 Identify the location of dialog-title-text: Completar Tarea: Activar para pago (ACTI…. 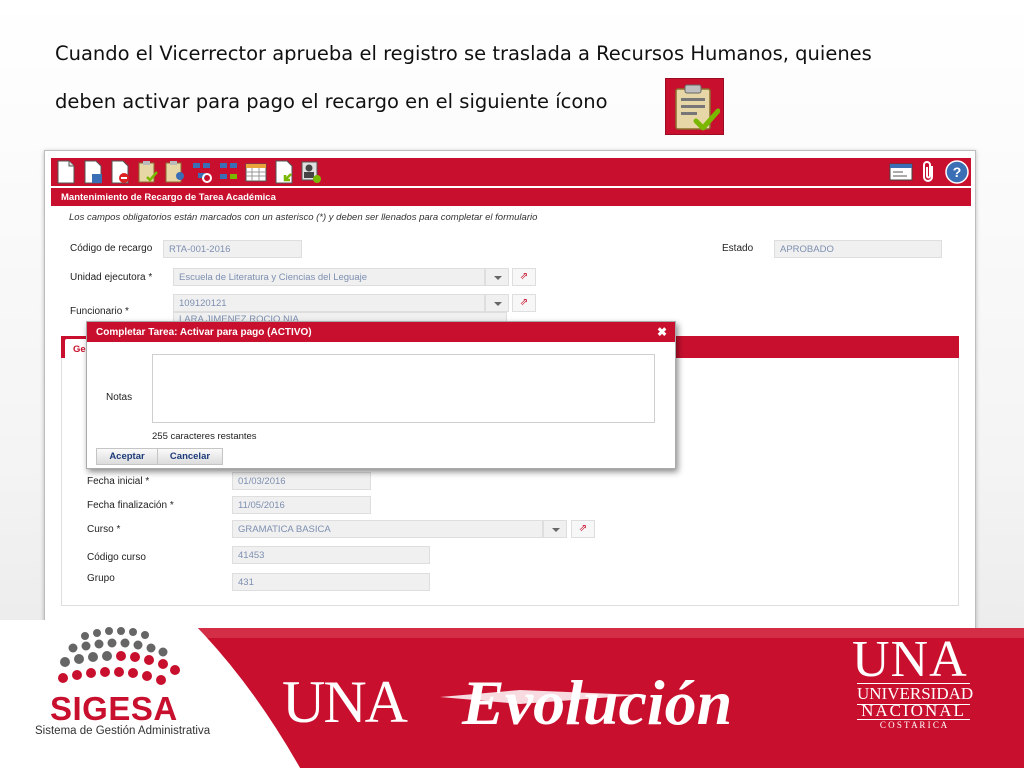
(204, 332).